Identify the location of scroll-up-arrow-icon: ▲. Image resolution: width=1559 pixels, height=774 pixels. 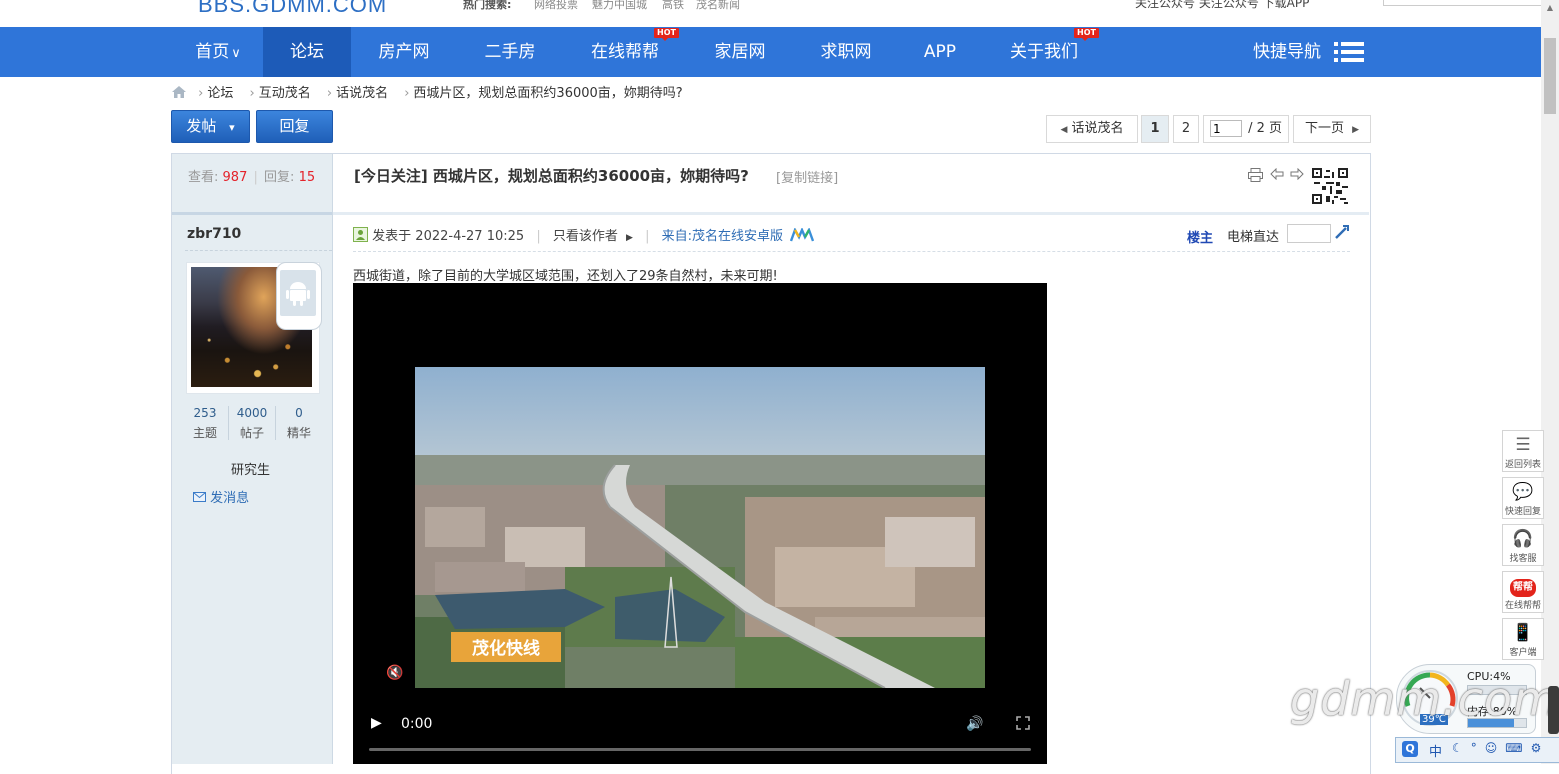
(1550, 8).